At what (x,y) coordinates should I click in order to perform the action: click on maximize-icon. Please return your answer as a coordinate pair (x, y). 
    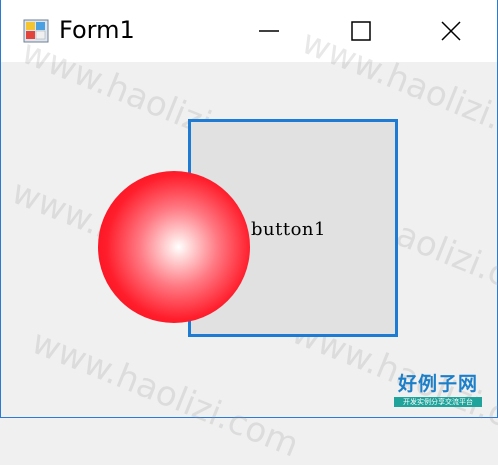
    Looking at the image, I should click on (361, 31).